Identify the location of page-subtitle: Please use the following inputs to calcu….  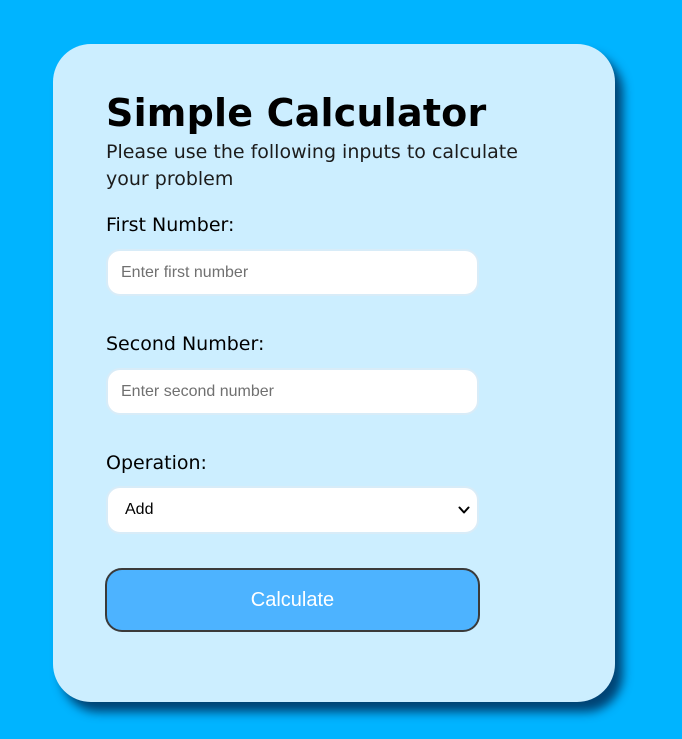
(312, 165).